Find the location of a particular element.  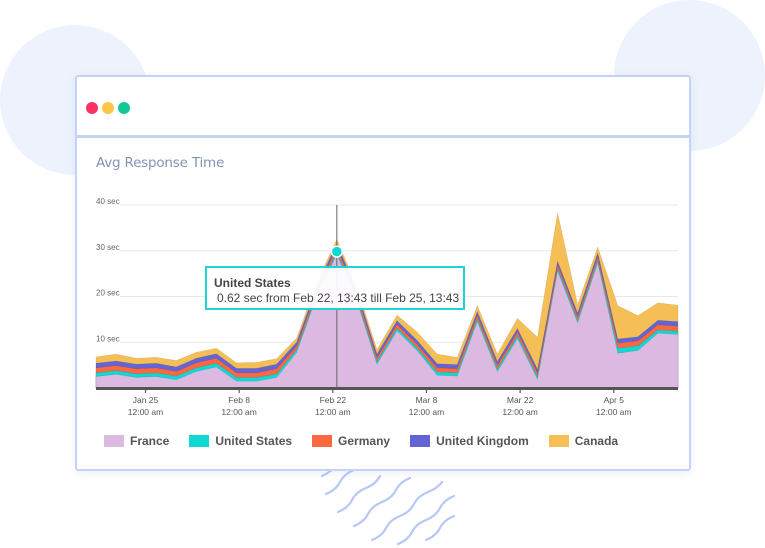

legend-swatch-united-states is located at coordinates (199, 441).